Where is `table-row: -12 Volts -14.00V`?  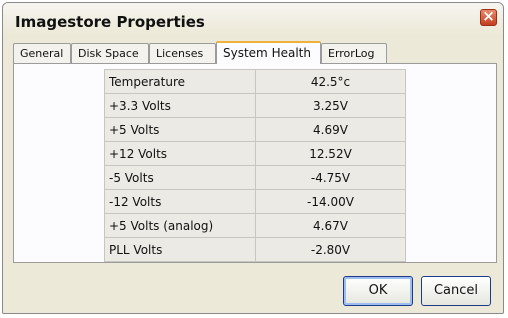 table-row: -12 Volts -14.00V is located at coordinates (255, 201).